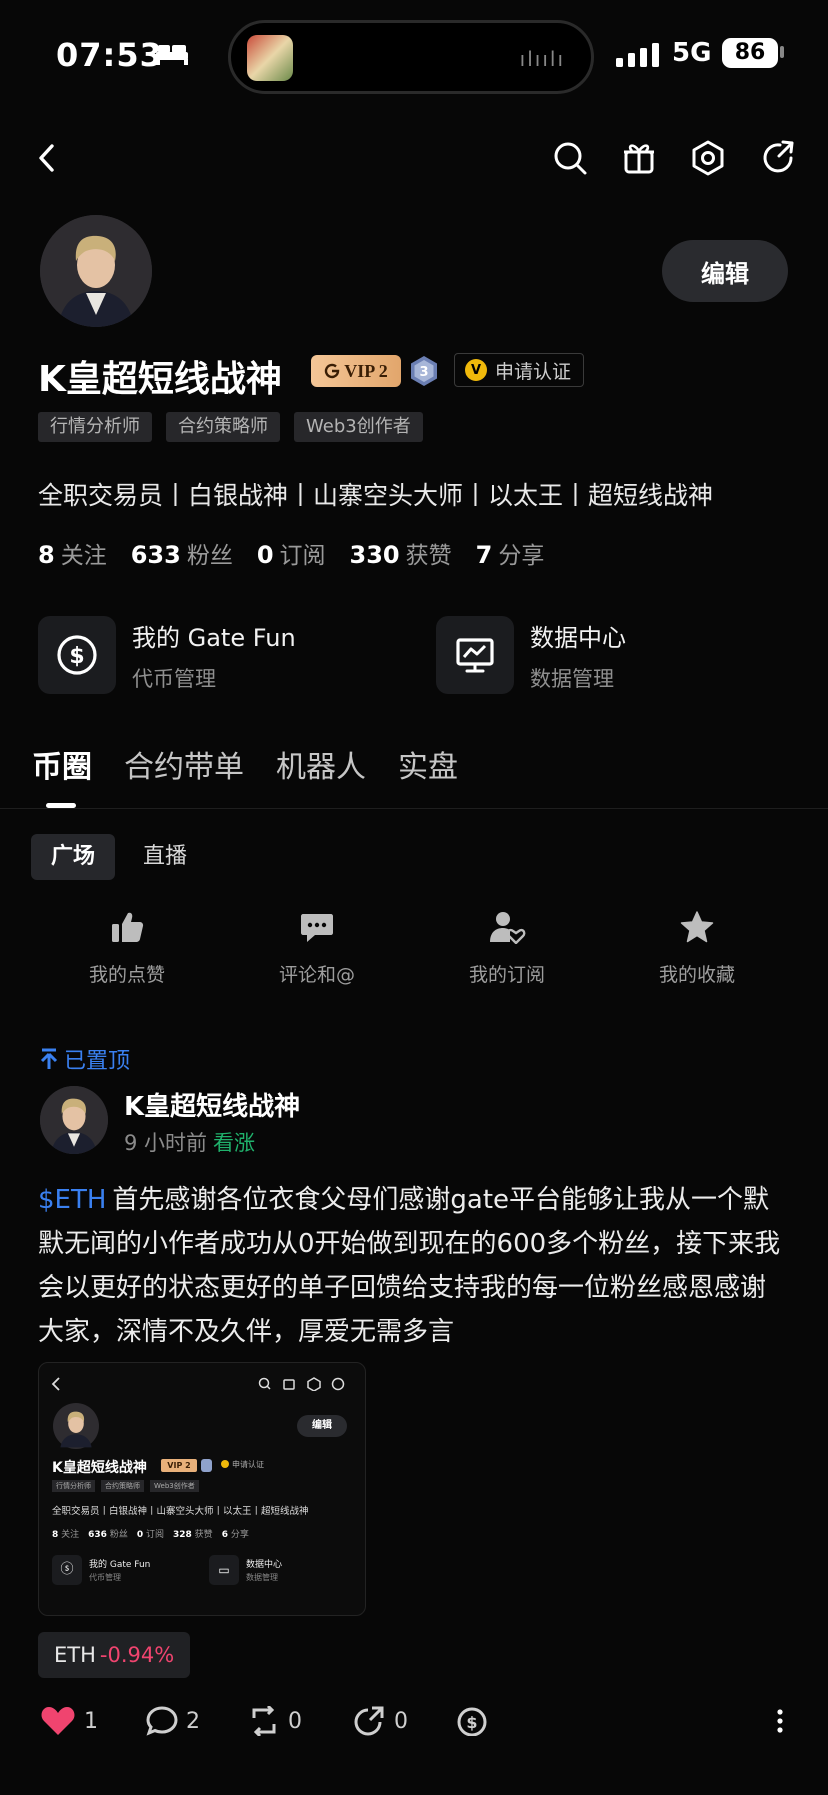  What do you see at coordinates (193, 1533) in the screenshot?
I see `mini-stat: 328 获赞` at bounding box center [193, 1533].